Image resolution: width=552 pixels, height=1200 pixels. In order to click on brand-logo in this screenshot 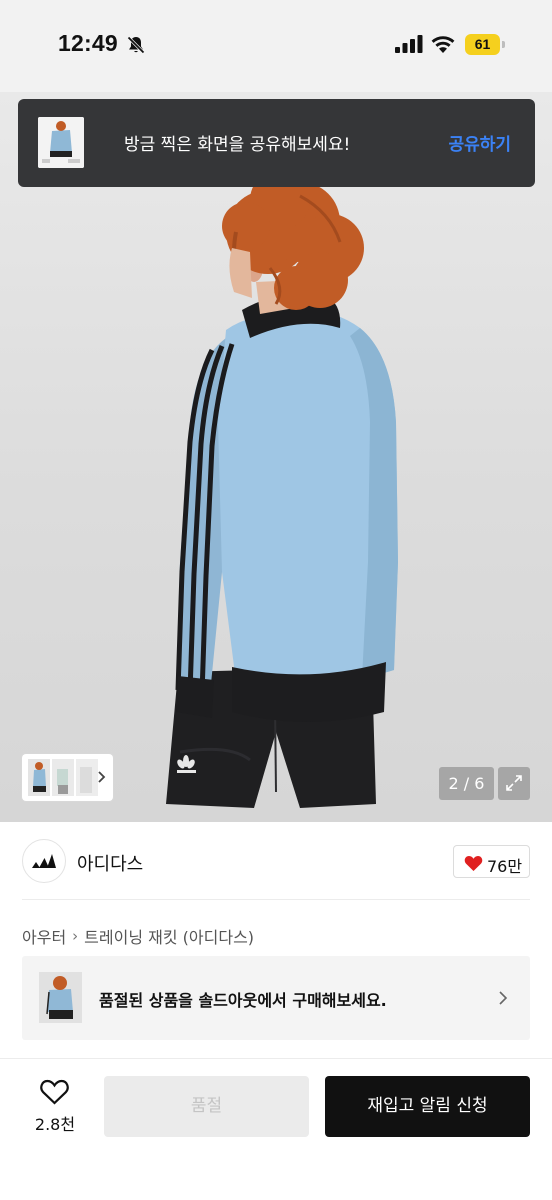, I will do `click(44, 861)`.